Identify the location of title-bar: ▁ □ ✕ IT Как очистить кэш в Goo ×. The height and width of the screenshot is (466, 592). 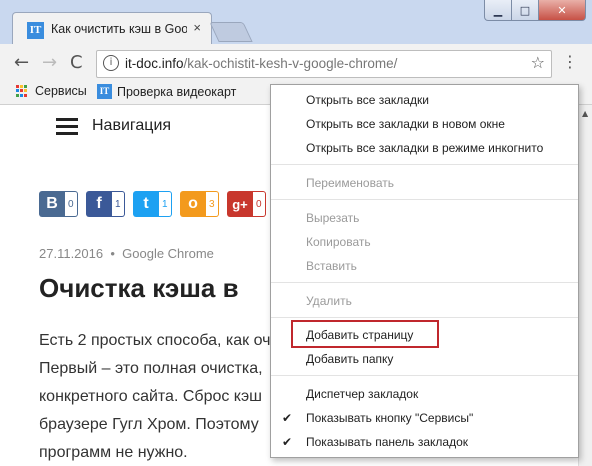
(296, 23).